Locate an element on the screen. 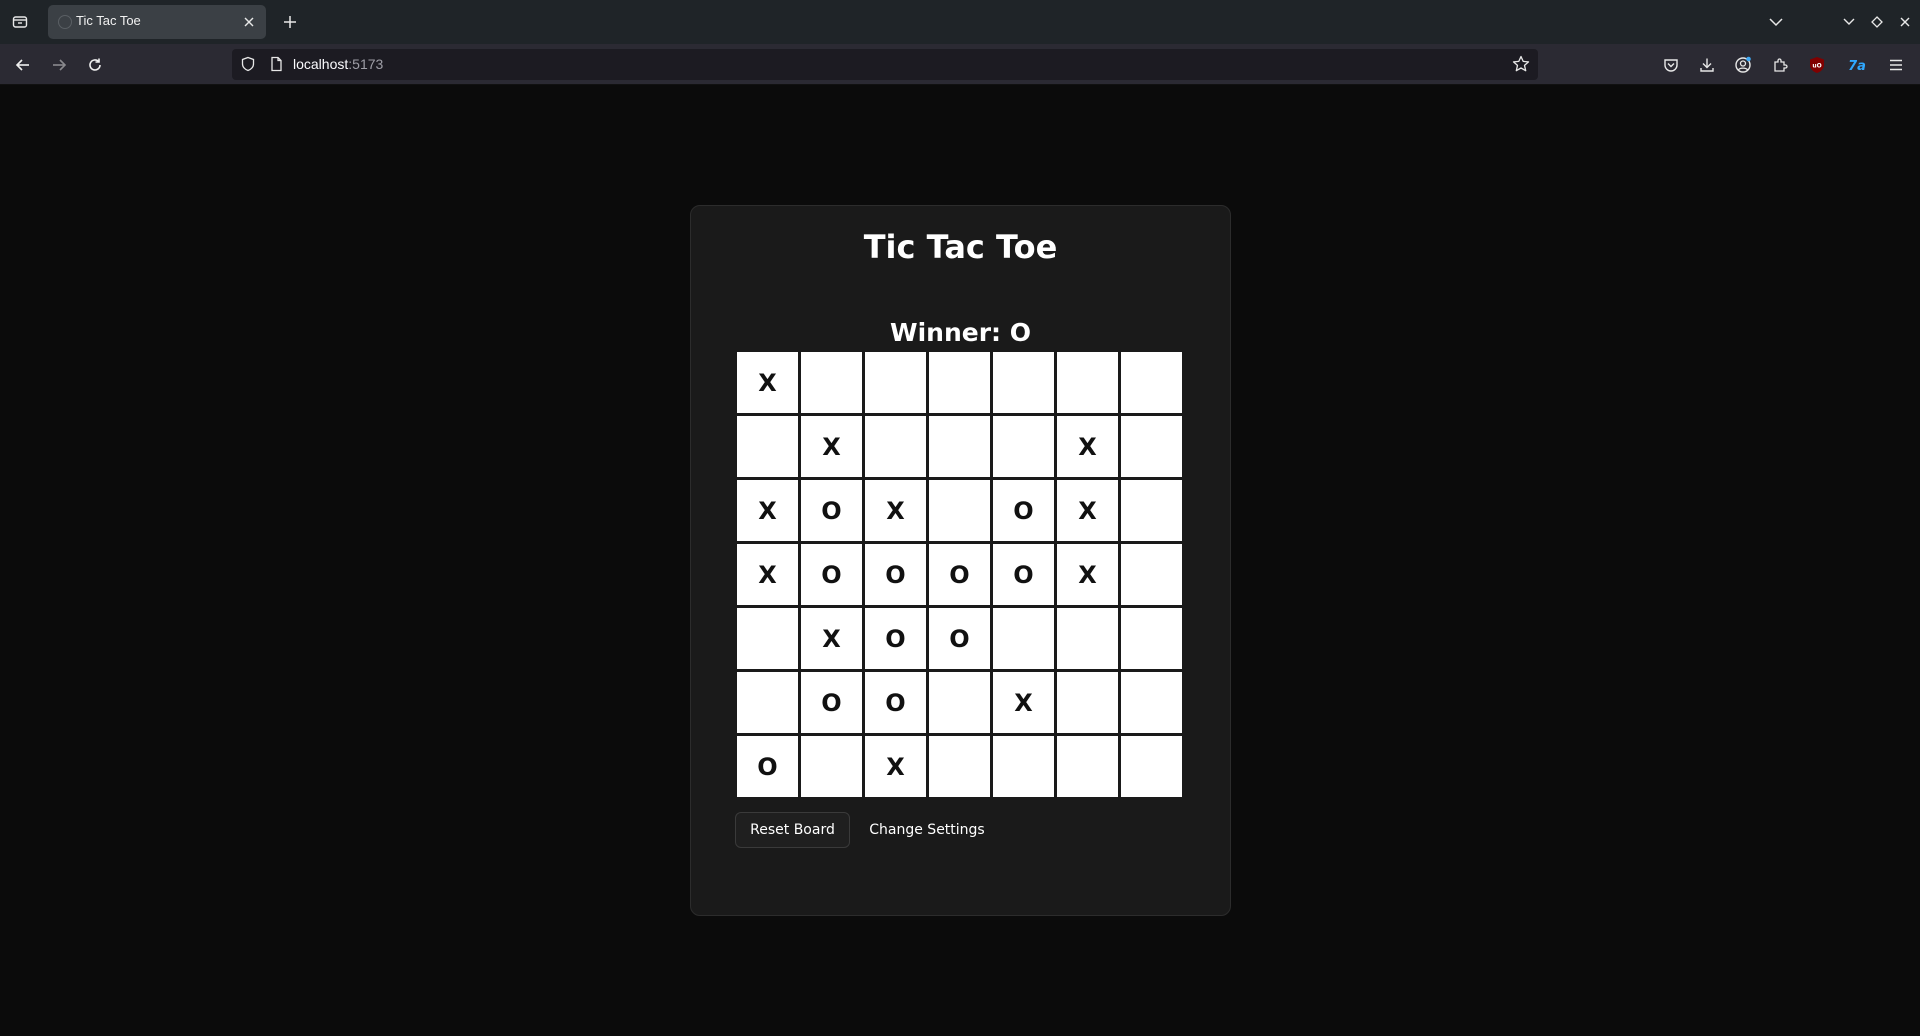 The width and height of the screenshot is (1920, 1036). bookmark-star-icon is located at coordinates (1521, 64).